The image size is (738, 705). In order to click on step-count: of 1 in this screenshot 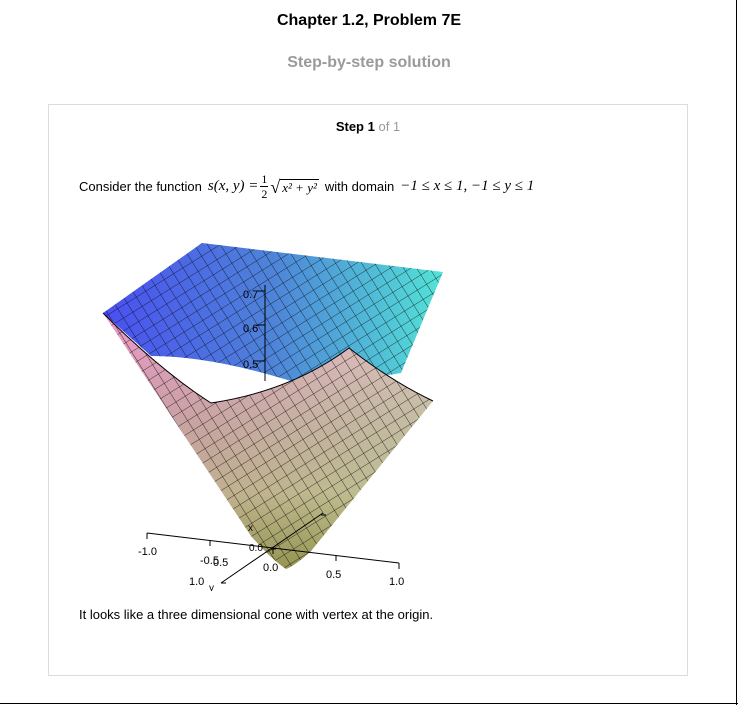, I will do `click(389, 126)`.